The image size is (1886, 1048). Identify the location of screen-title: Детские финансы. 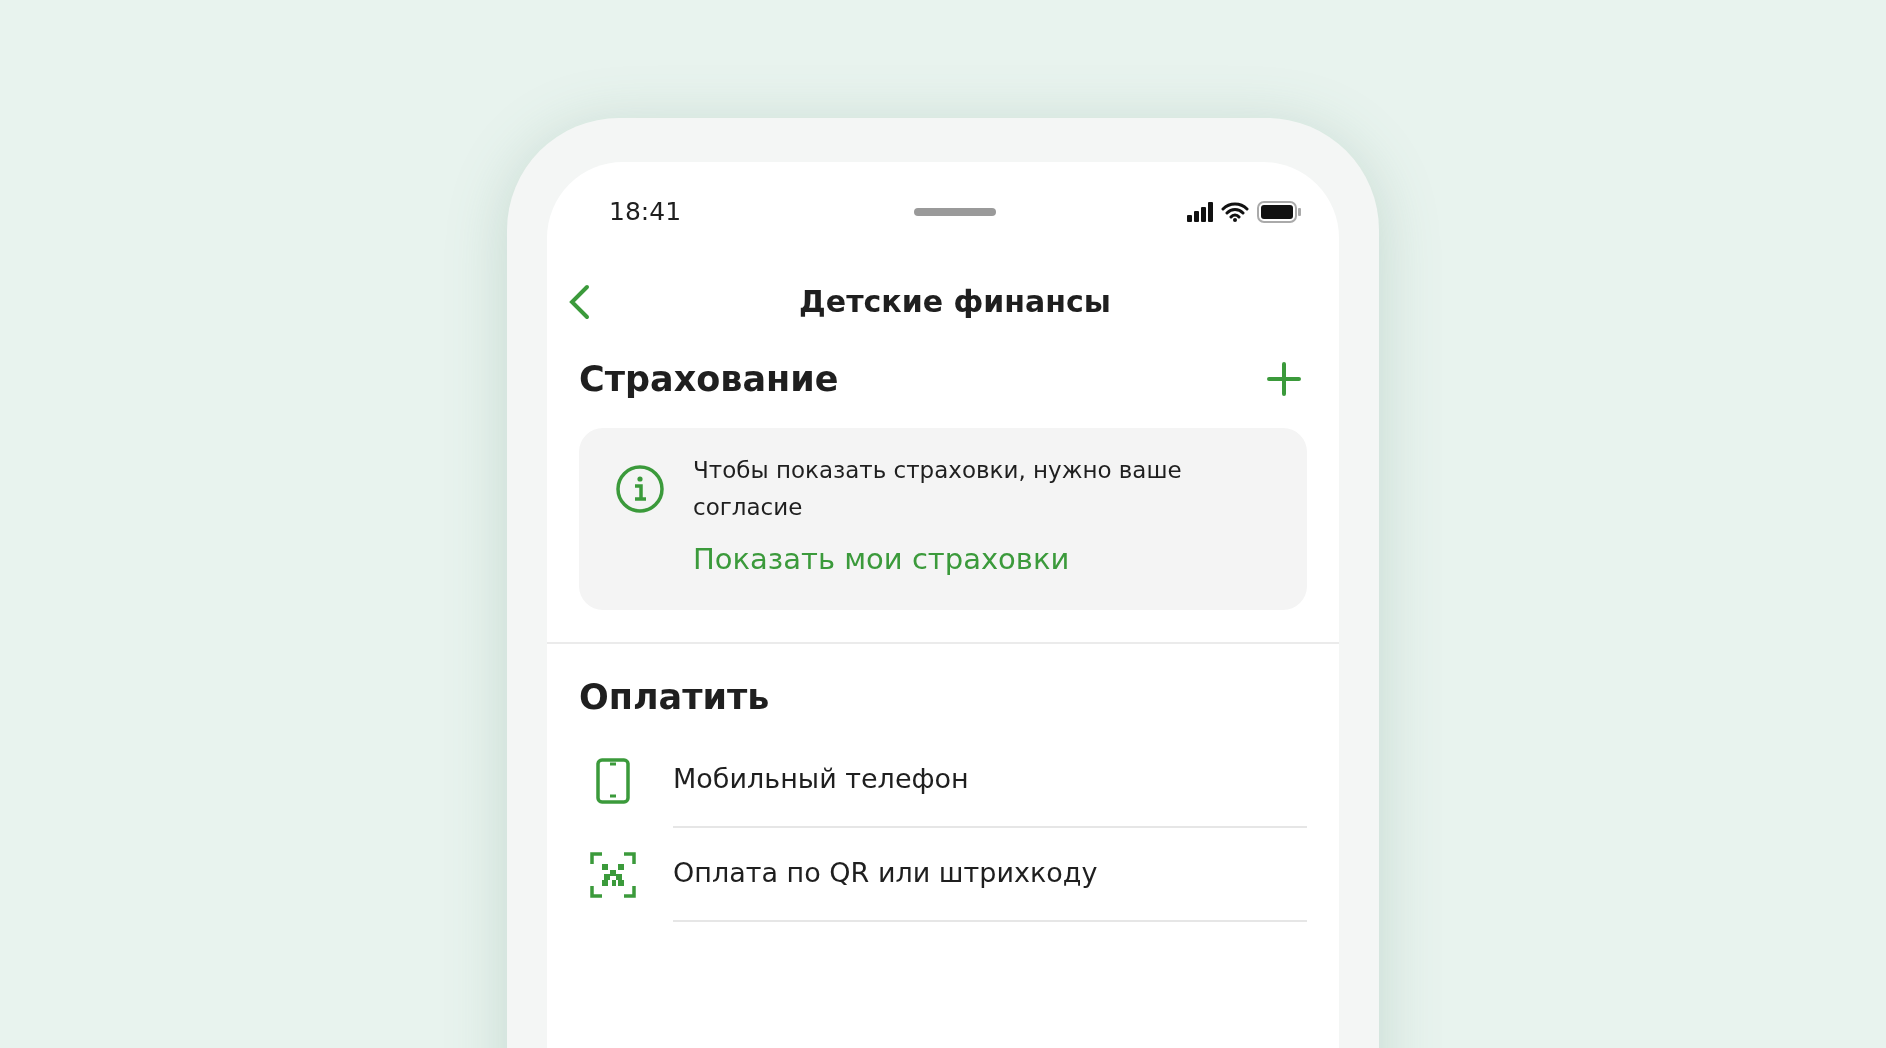
(955, 302).